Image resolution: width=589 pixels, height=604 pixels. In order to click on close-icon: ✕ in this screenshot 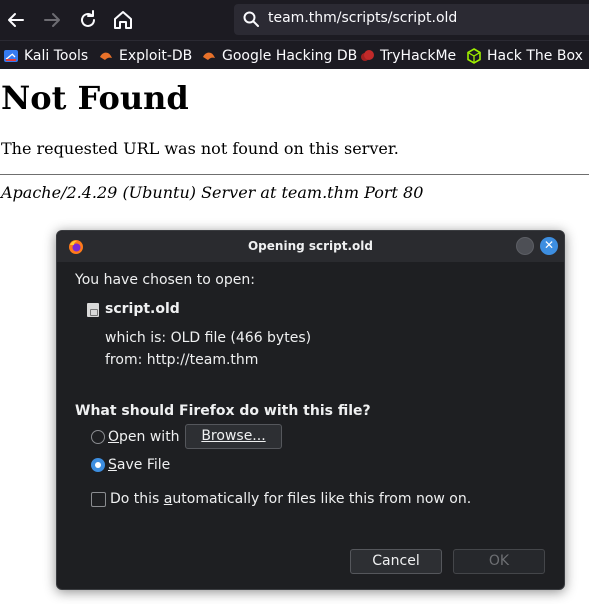, I will do `click(549, 245)`.